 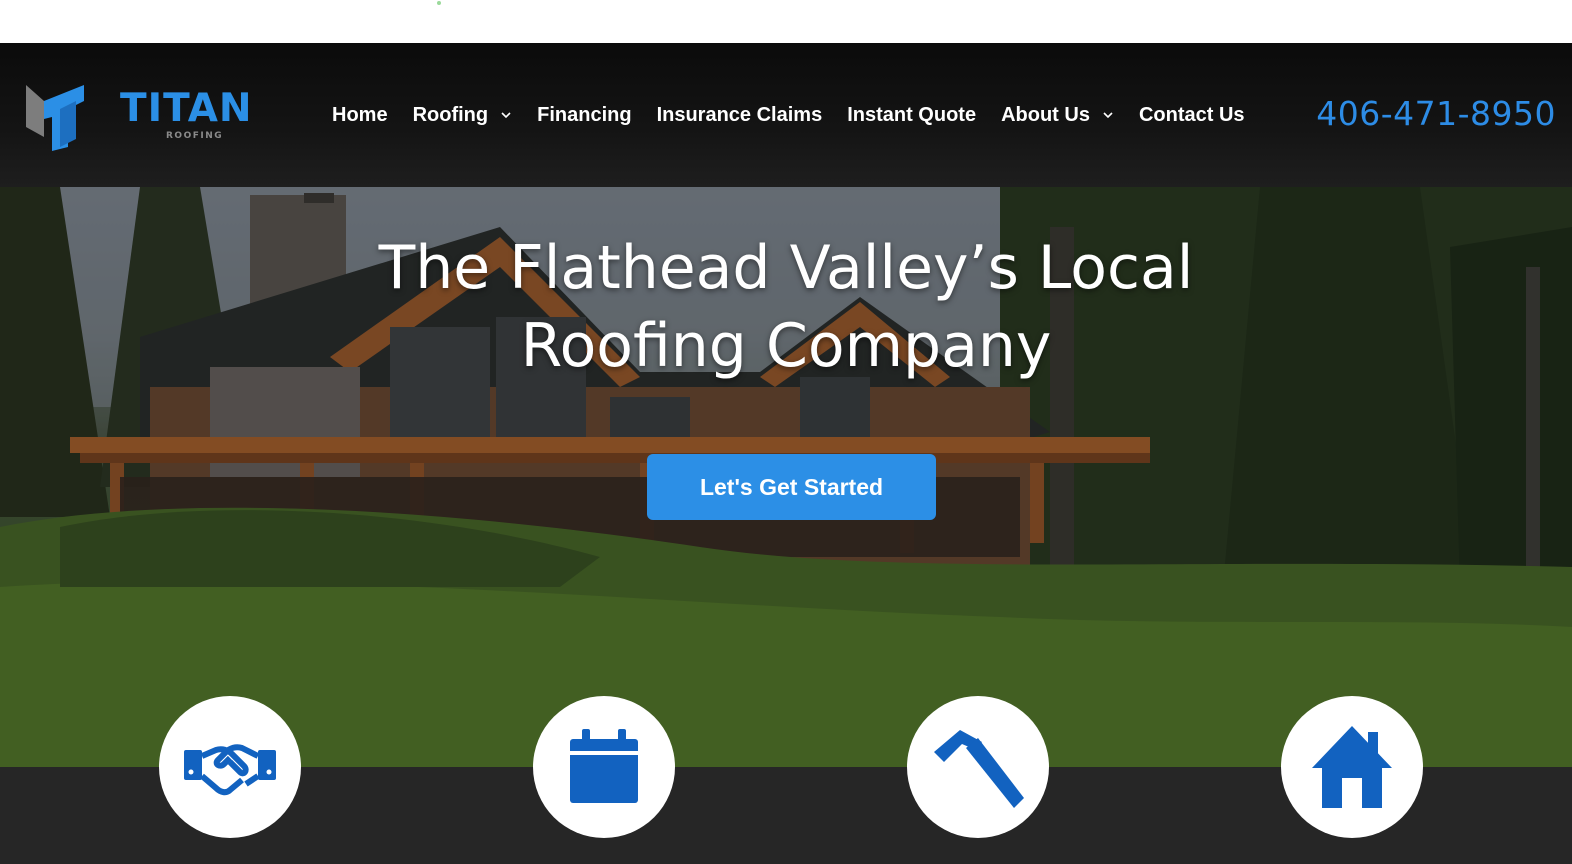 I want to click on nav-item-label: Instant Quote, so click(x=912, y=114).